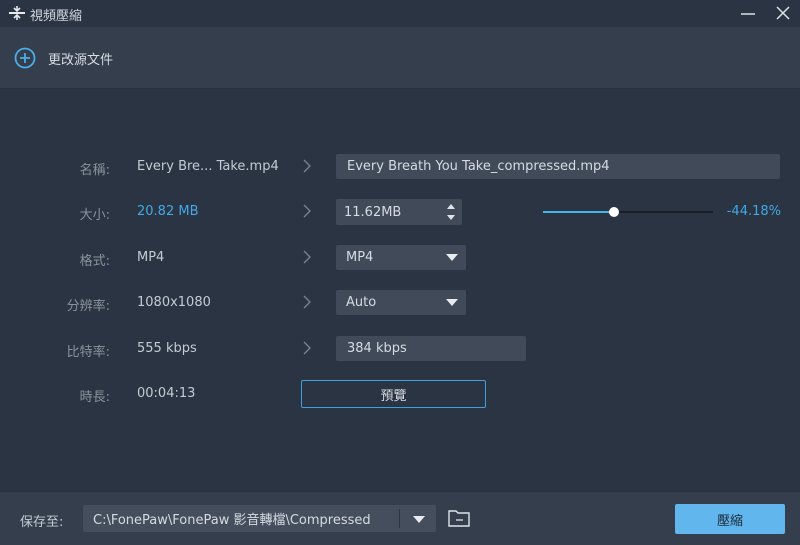 The image size is (800, 545). I want to click on source-size: 20.82 MB, so click(168, 211).